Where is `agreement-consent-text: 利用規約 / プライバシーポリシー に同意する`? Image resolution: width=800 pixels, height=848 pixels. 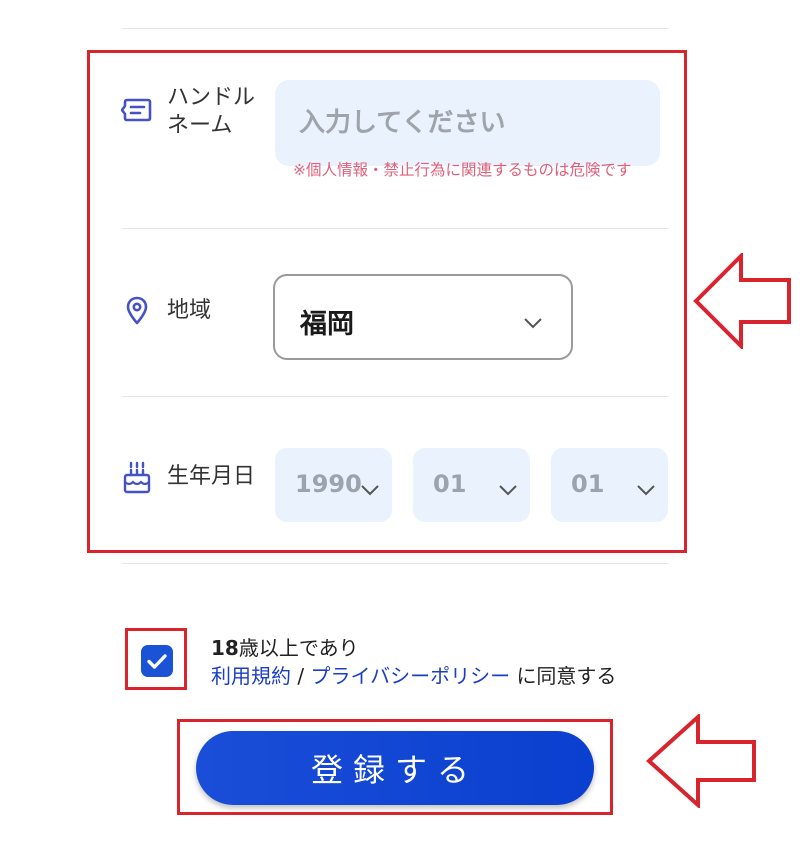 agreement-consent-text: 利用規約 / プライバシーポリシー に同意する is located at coordinates (413, 674).